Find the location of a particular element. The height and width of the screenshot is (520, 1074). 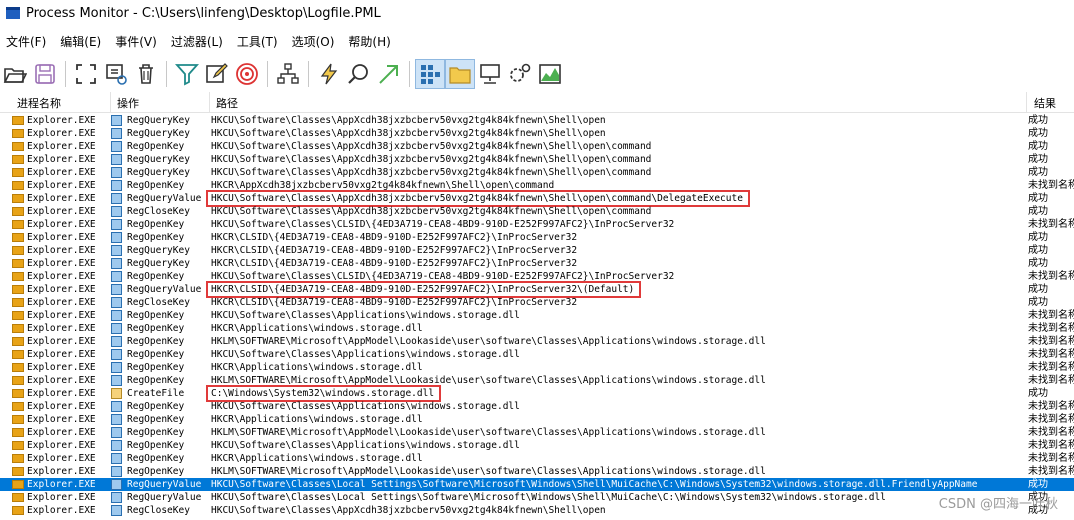

column-process-name: 进程名称 is located at coordinates (39, 103).